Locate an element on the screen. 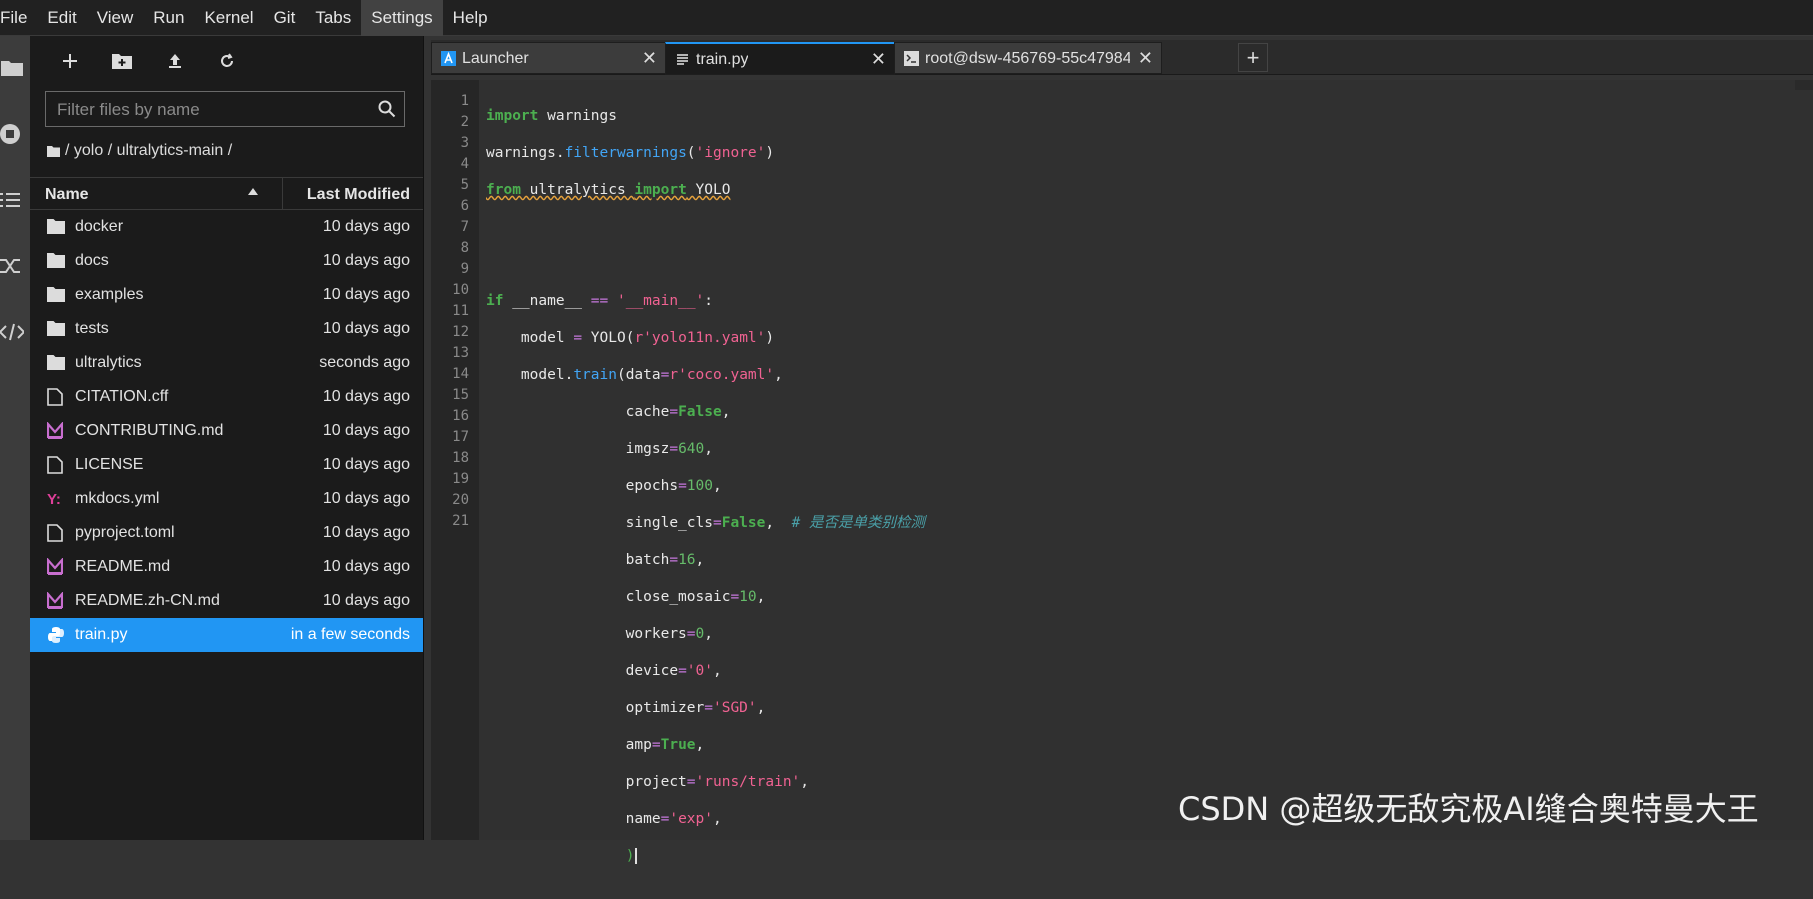 Image resolution: width=1813 pixels, height=899 pixels. extension-icon is located at coordinates (12, 266).